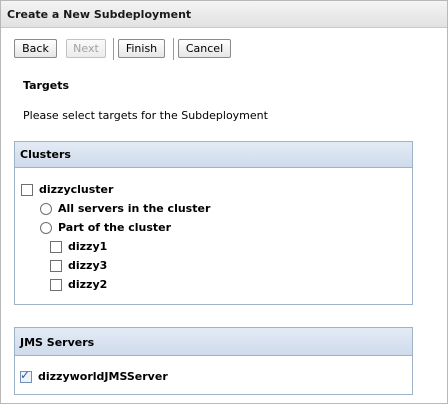 The width and height of the screenshot is (448, 404). What do you see at coordinates (46, 208) in the screenshot?
I see `radio-all-servers` at bounding box center [46, 208].